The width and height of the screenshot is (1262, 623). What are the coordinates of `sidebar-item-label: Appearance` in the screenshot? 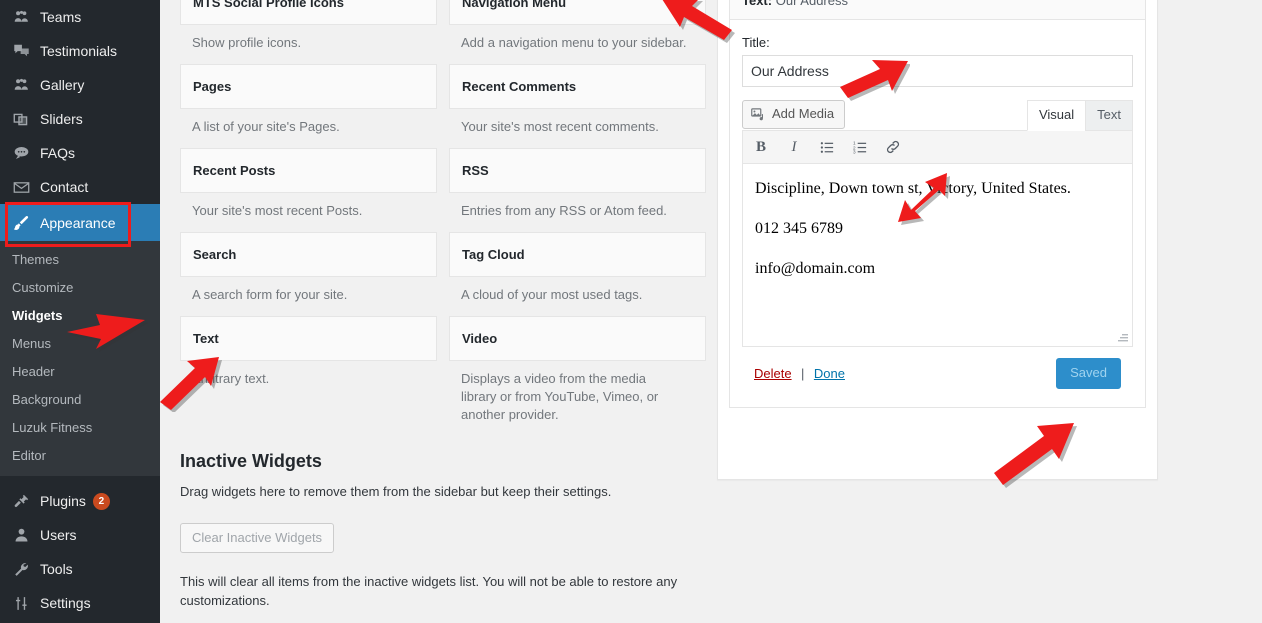 It's located at (78, 222).